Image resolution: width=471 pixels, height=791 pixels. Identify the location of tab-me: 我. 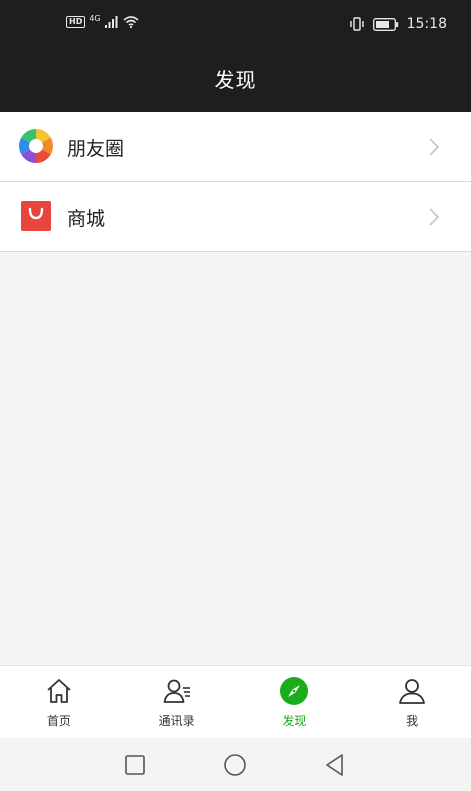
(412, 702).